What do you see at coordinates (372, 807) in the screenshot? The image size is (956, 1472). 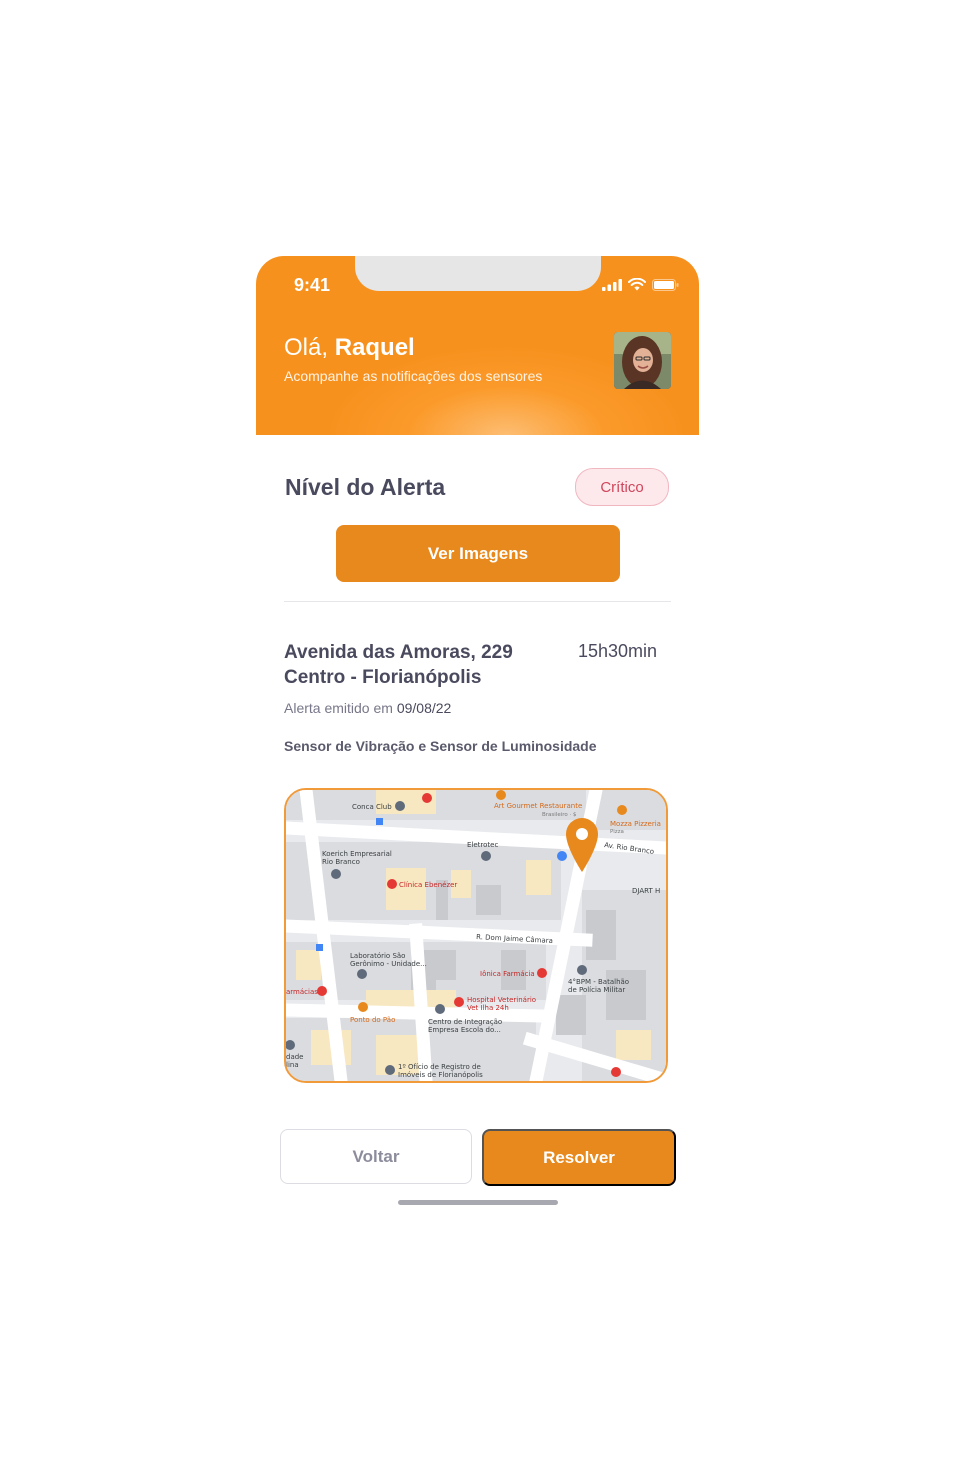 I see `poi-conca-club: Conca Club` at bounding box center [372, 807].